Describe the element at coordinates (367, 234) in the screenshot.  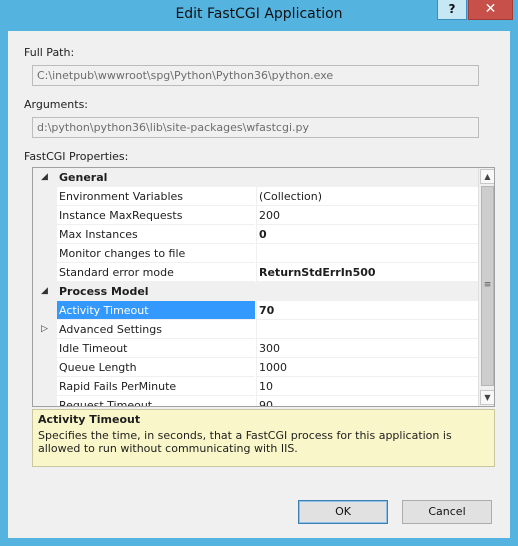
I see `property-value: 0` at that location.